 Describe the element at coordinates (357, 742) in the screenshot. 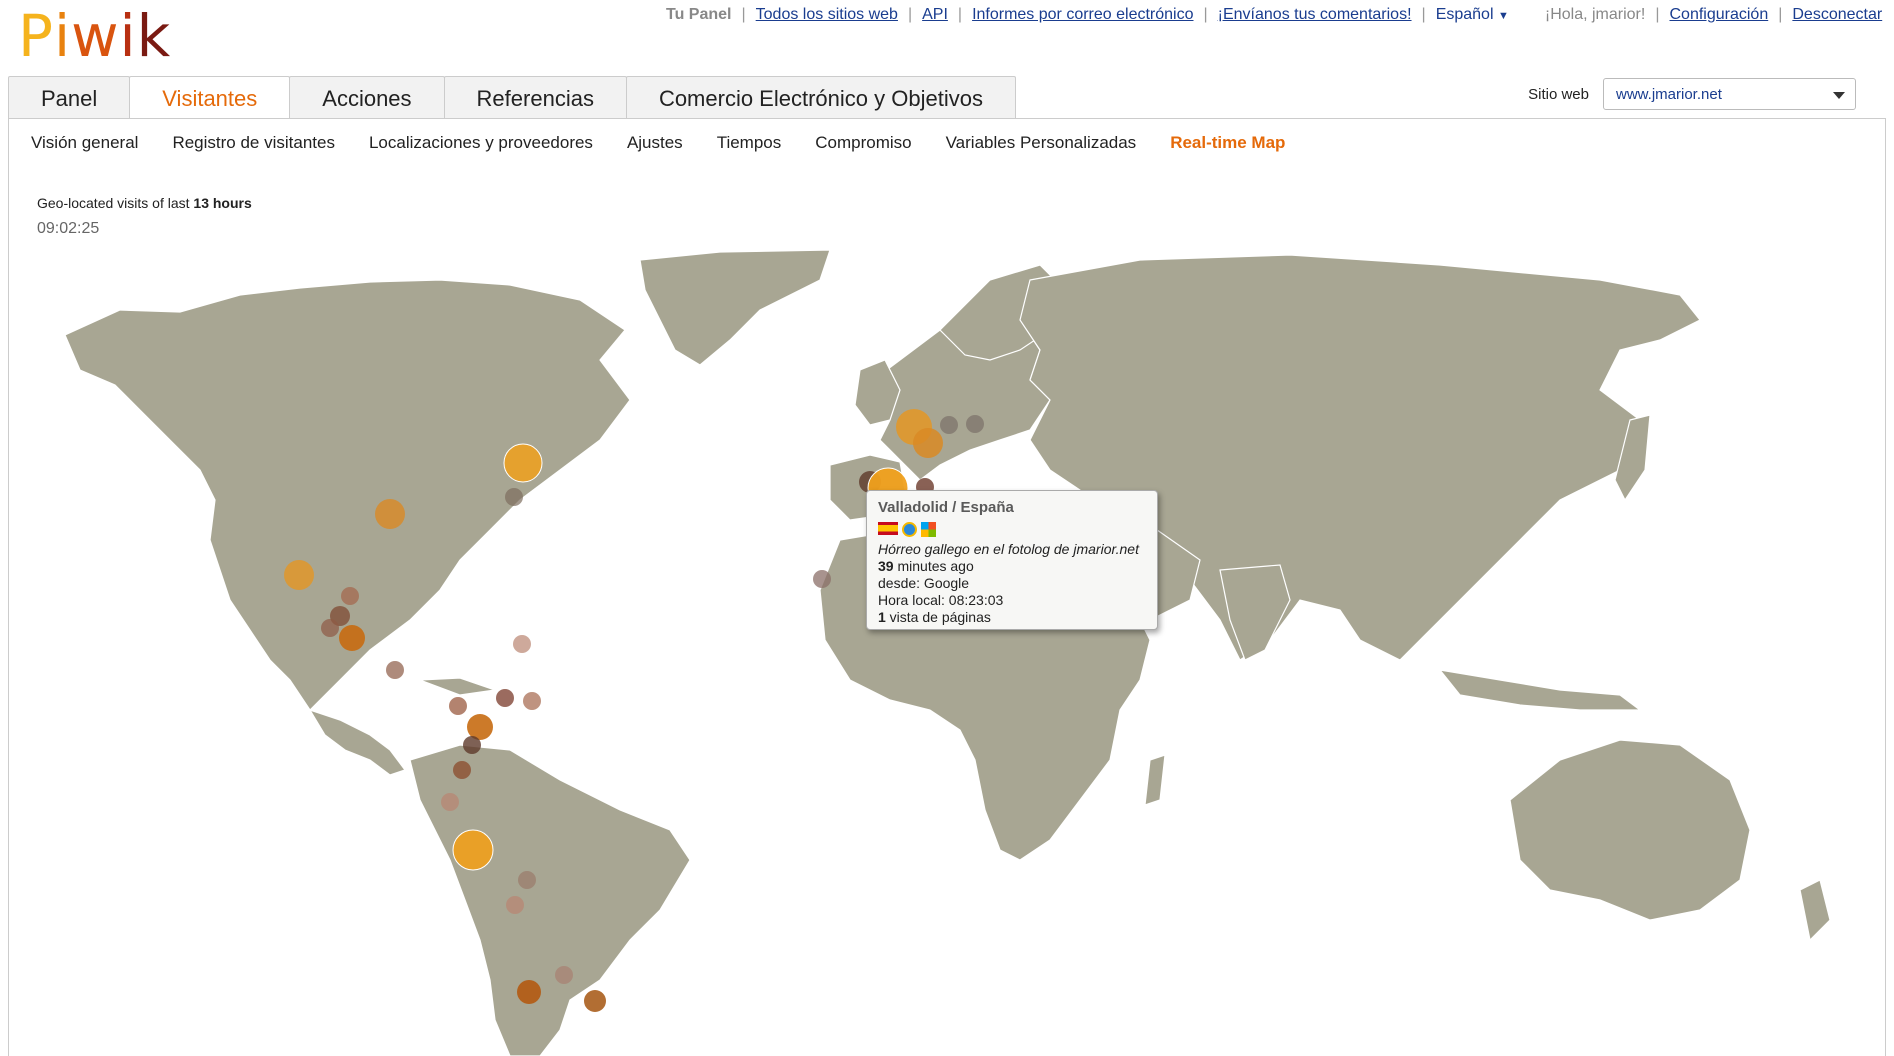

I see `central-america` at that location.